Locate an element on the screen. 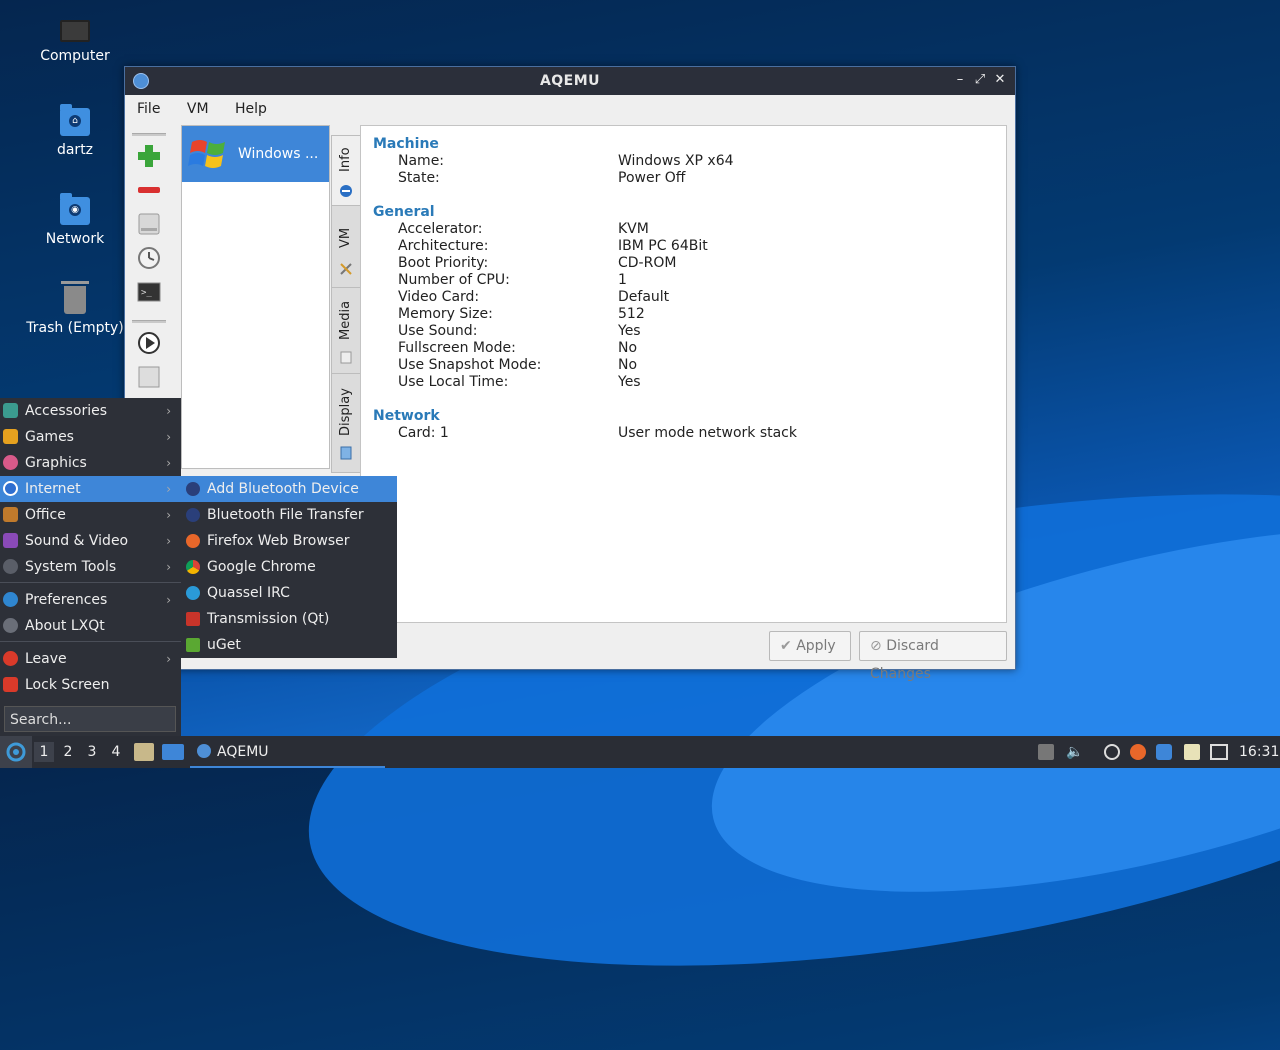 The image size is (1280, 1050). desktop-switch-2: 2 is located at coordinates (68, 752).